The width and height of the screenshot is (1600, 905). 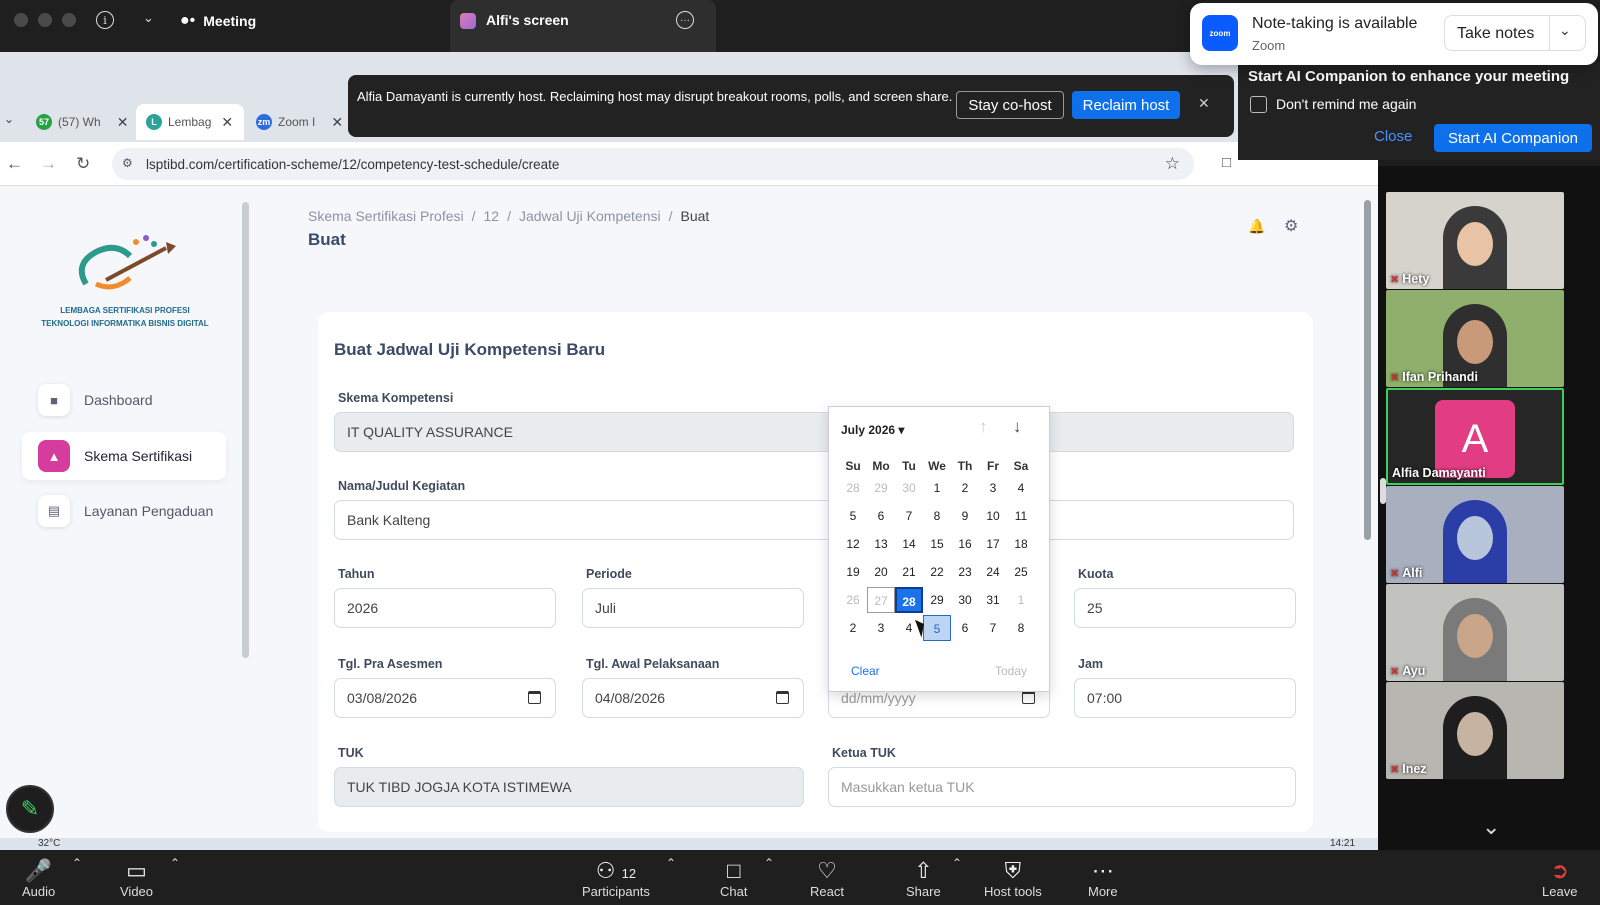 What do you see at coordinates (124, 400) in the screenshot?
I see `sidebar-item-dashboard: ■ Dashboard` at bounding box center [124, 400].